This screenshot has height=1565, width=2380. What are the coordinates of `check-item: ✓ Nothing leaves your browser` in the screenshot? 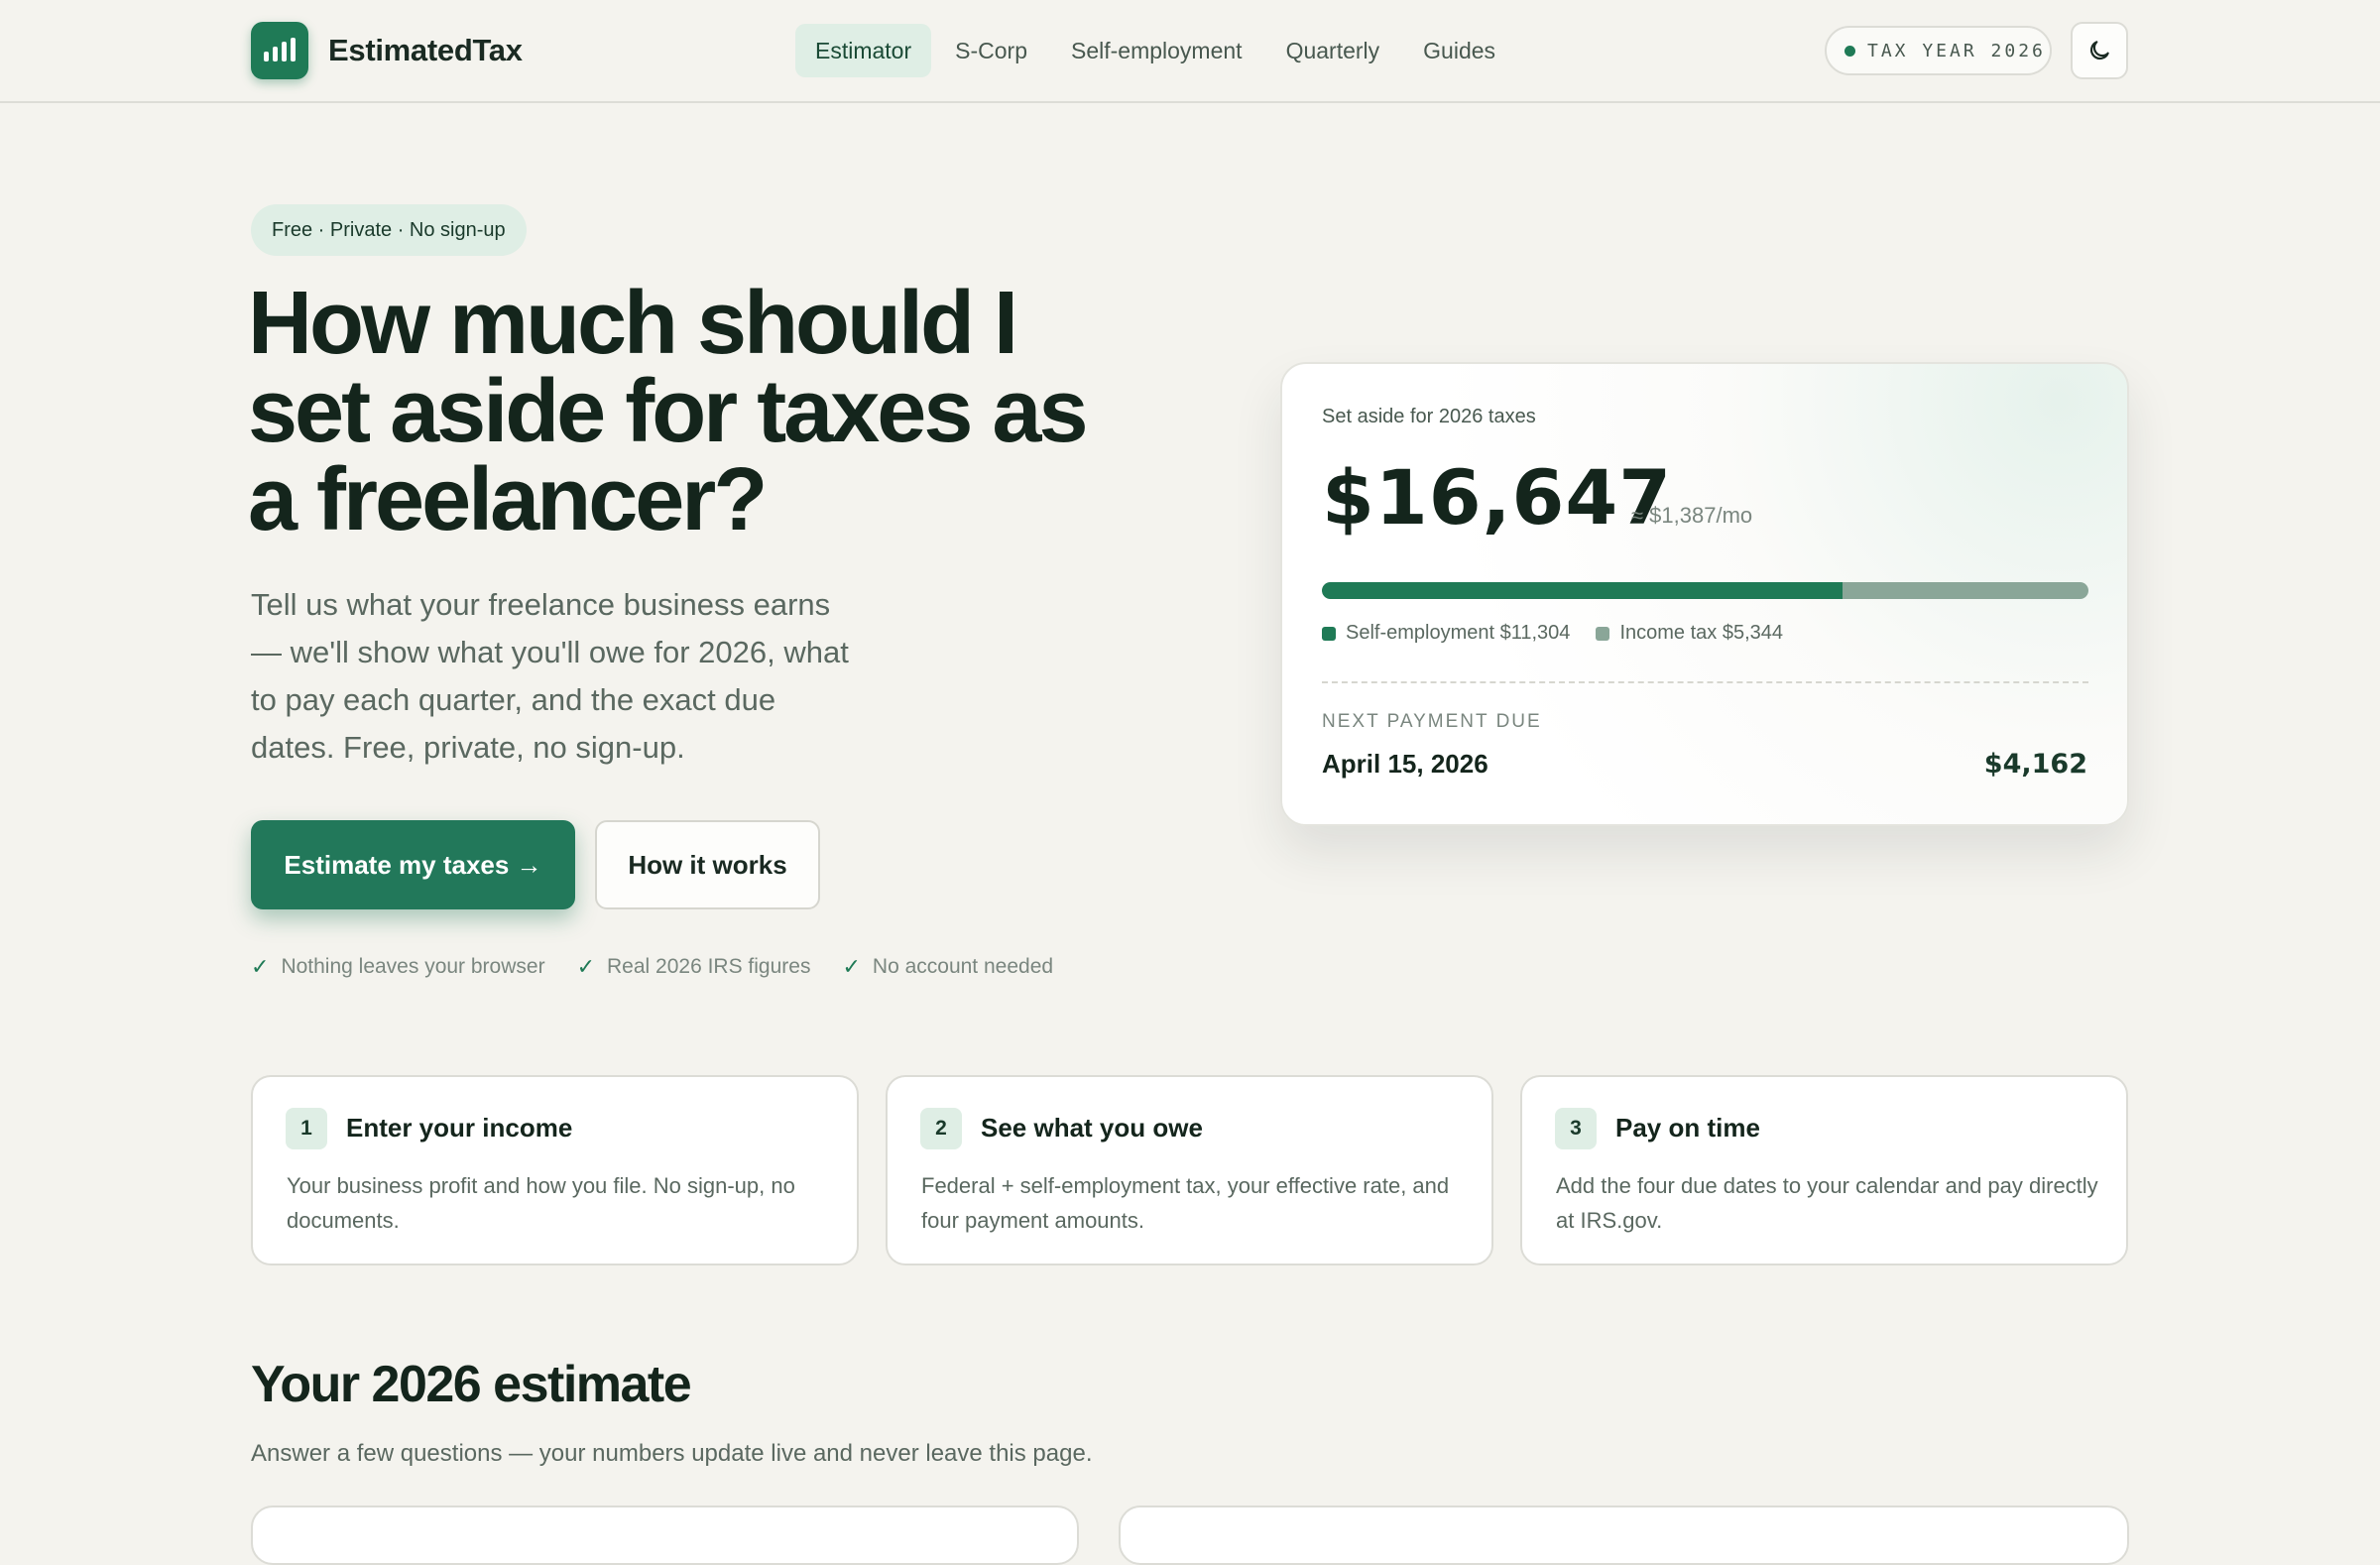 It's located at (398, 967).